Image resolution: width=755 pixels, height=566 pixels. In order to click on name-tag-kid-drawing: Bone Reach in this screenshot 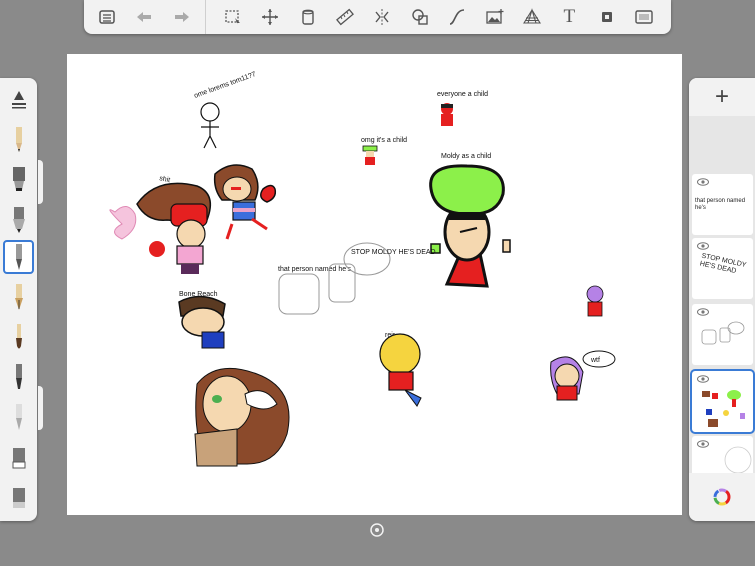, I will do `click(202, 320)`.